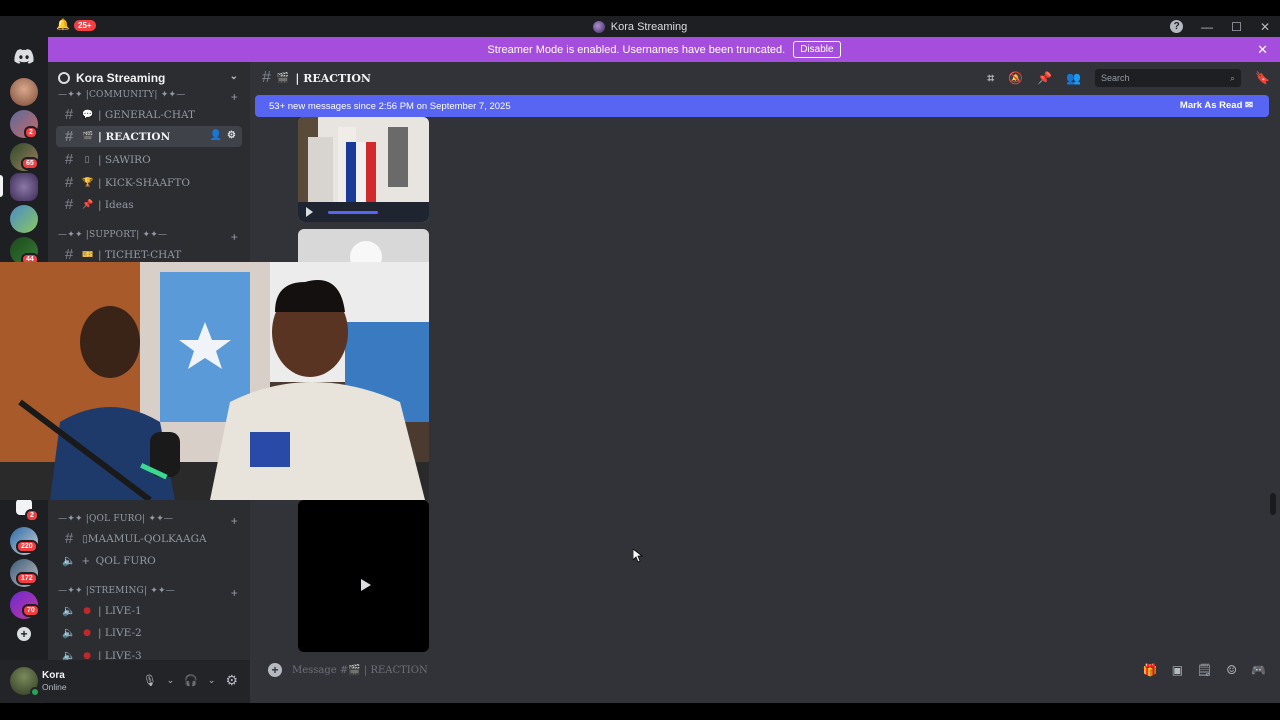  Describe the element at coordinates (150, 680) in the screenshot. I see `microphone-icon: 🎙` at that location.